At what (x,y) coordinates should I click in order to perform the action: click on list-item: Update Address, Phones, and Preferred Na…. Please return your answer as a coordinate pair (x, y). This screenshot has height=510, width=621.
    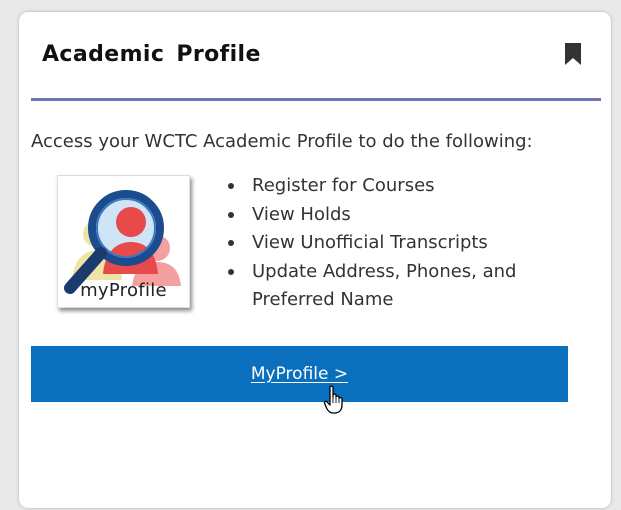
    Looking at the image, I should click on (390, 286).